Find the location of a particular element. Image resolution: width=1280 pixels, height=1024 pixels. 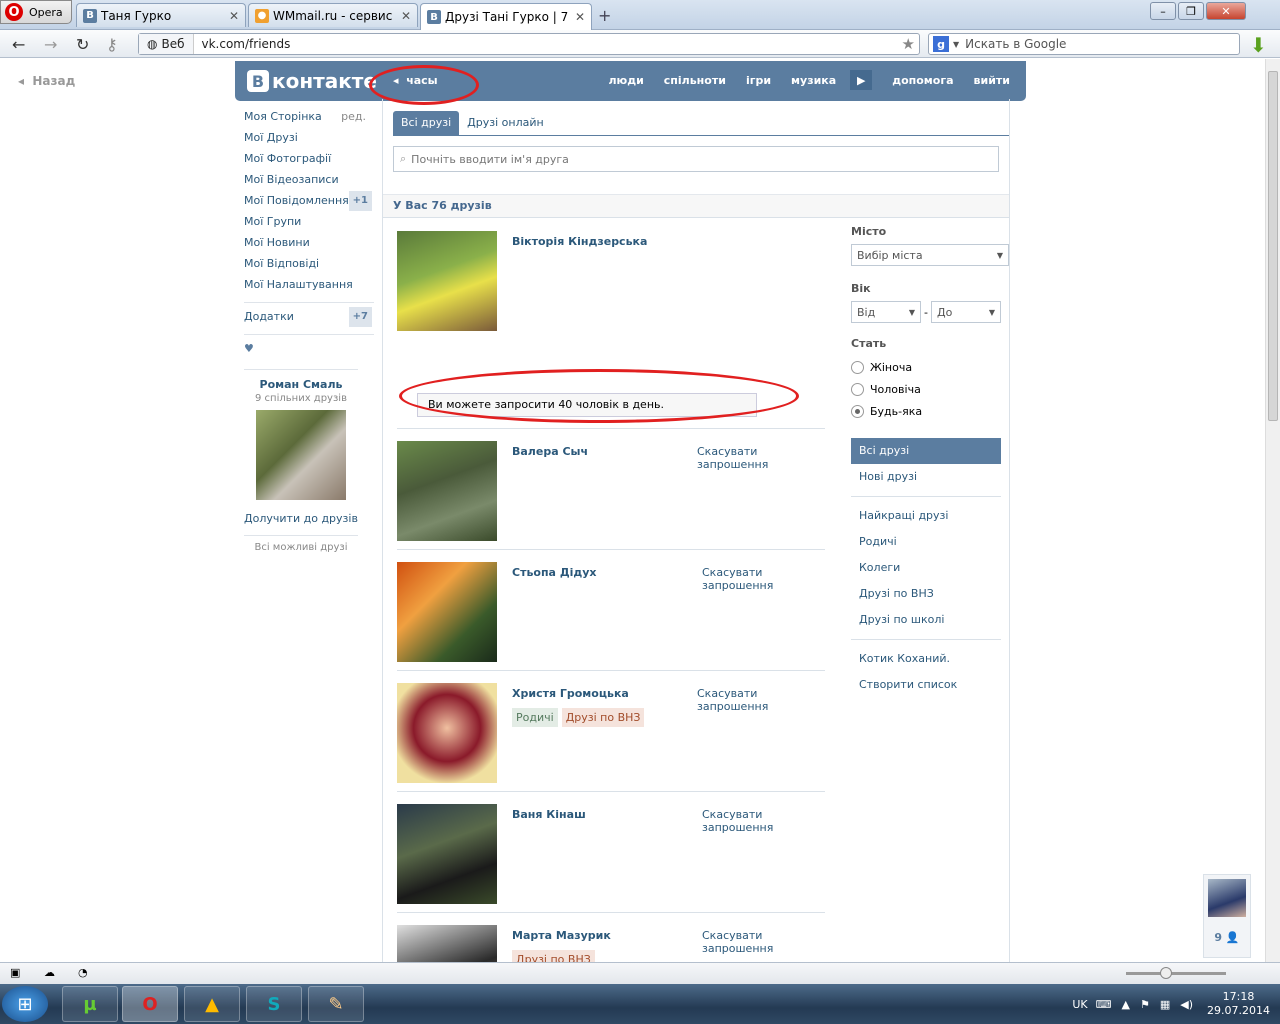

cloud-icon: ☁ is located at coordinates (49, 972).